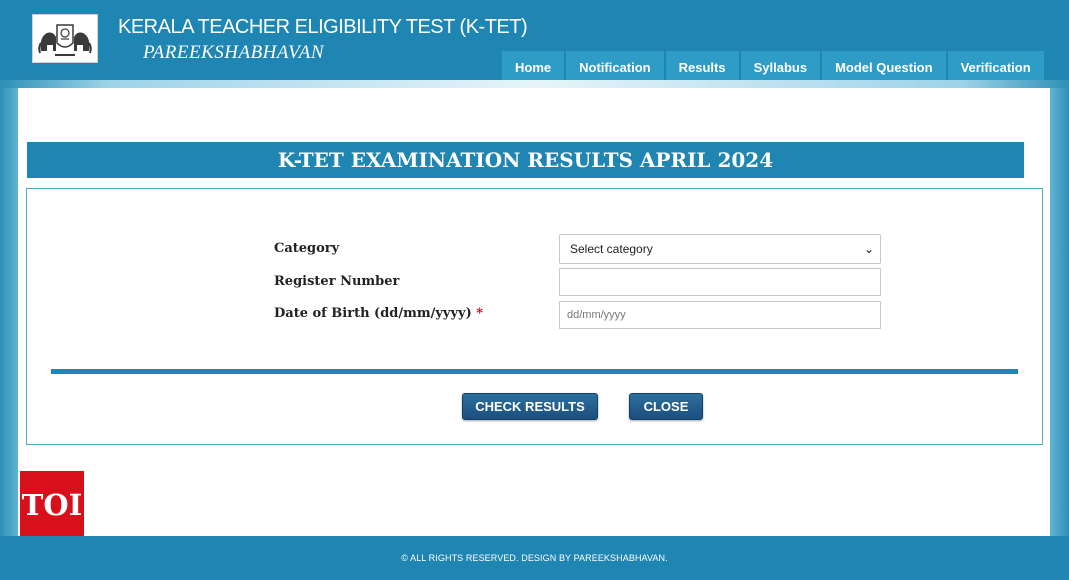  What do you see at coordinates (480, 313) in the screenshot?
I see `required-marker: *` at bounding box center [480, 313].